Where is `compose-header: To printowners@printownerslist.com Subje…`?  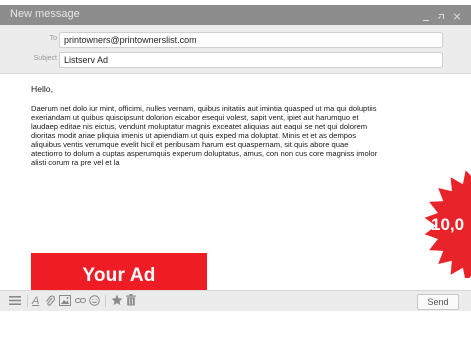
compose-header: To printowners@printownerslist.com Subje… is located at coordinates (235, 49).